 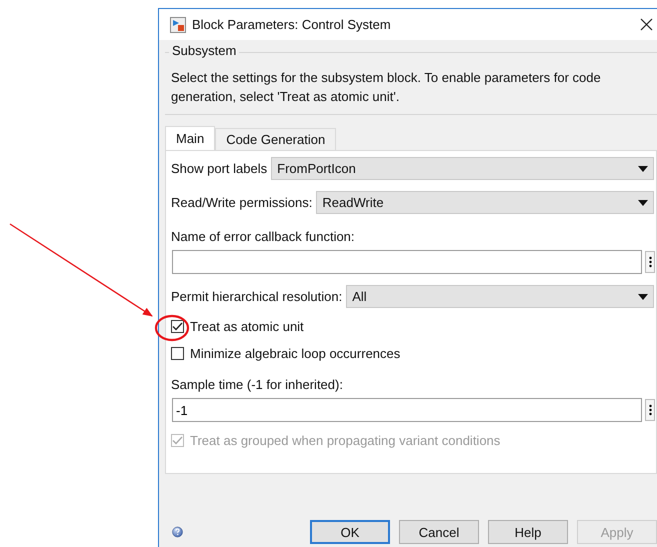 I want to click on dropdown: FromPortIcon, so click(x=462, y=168).